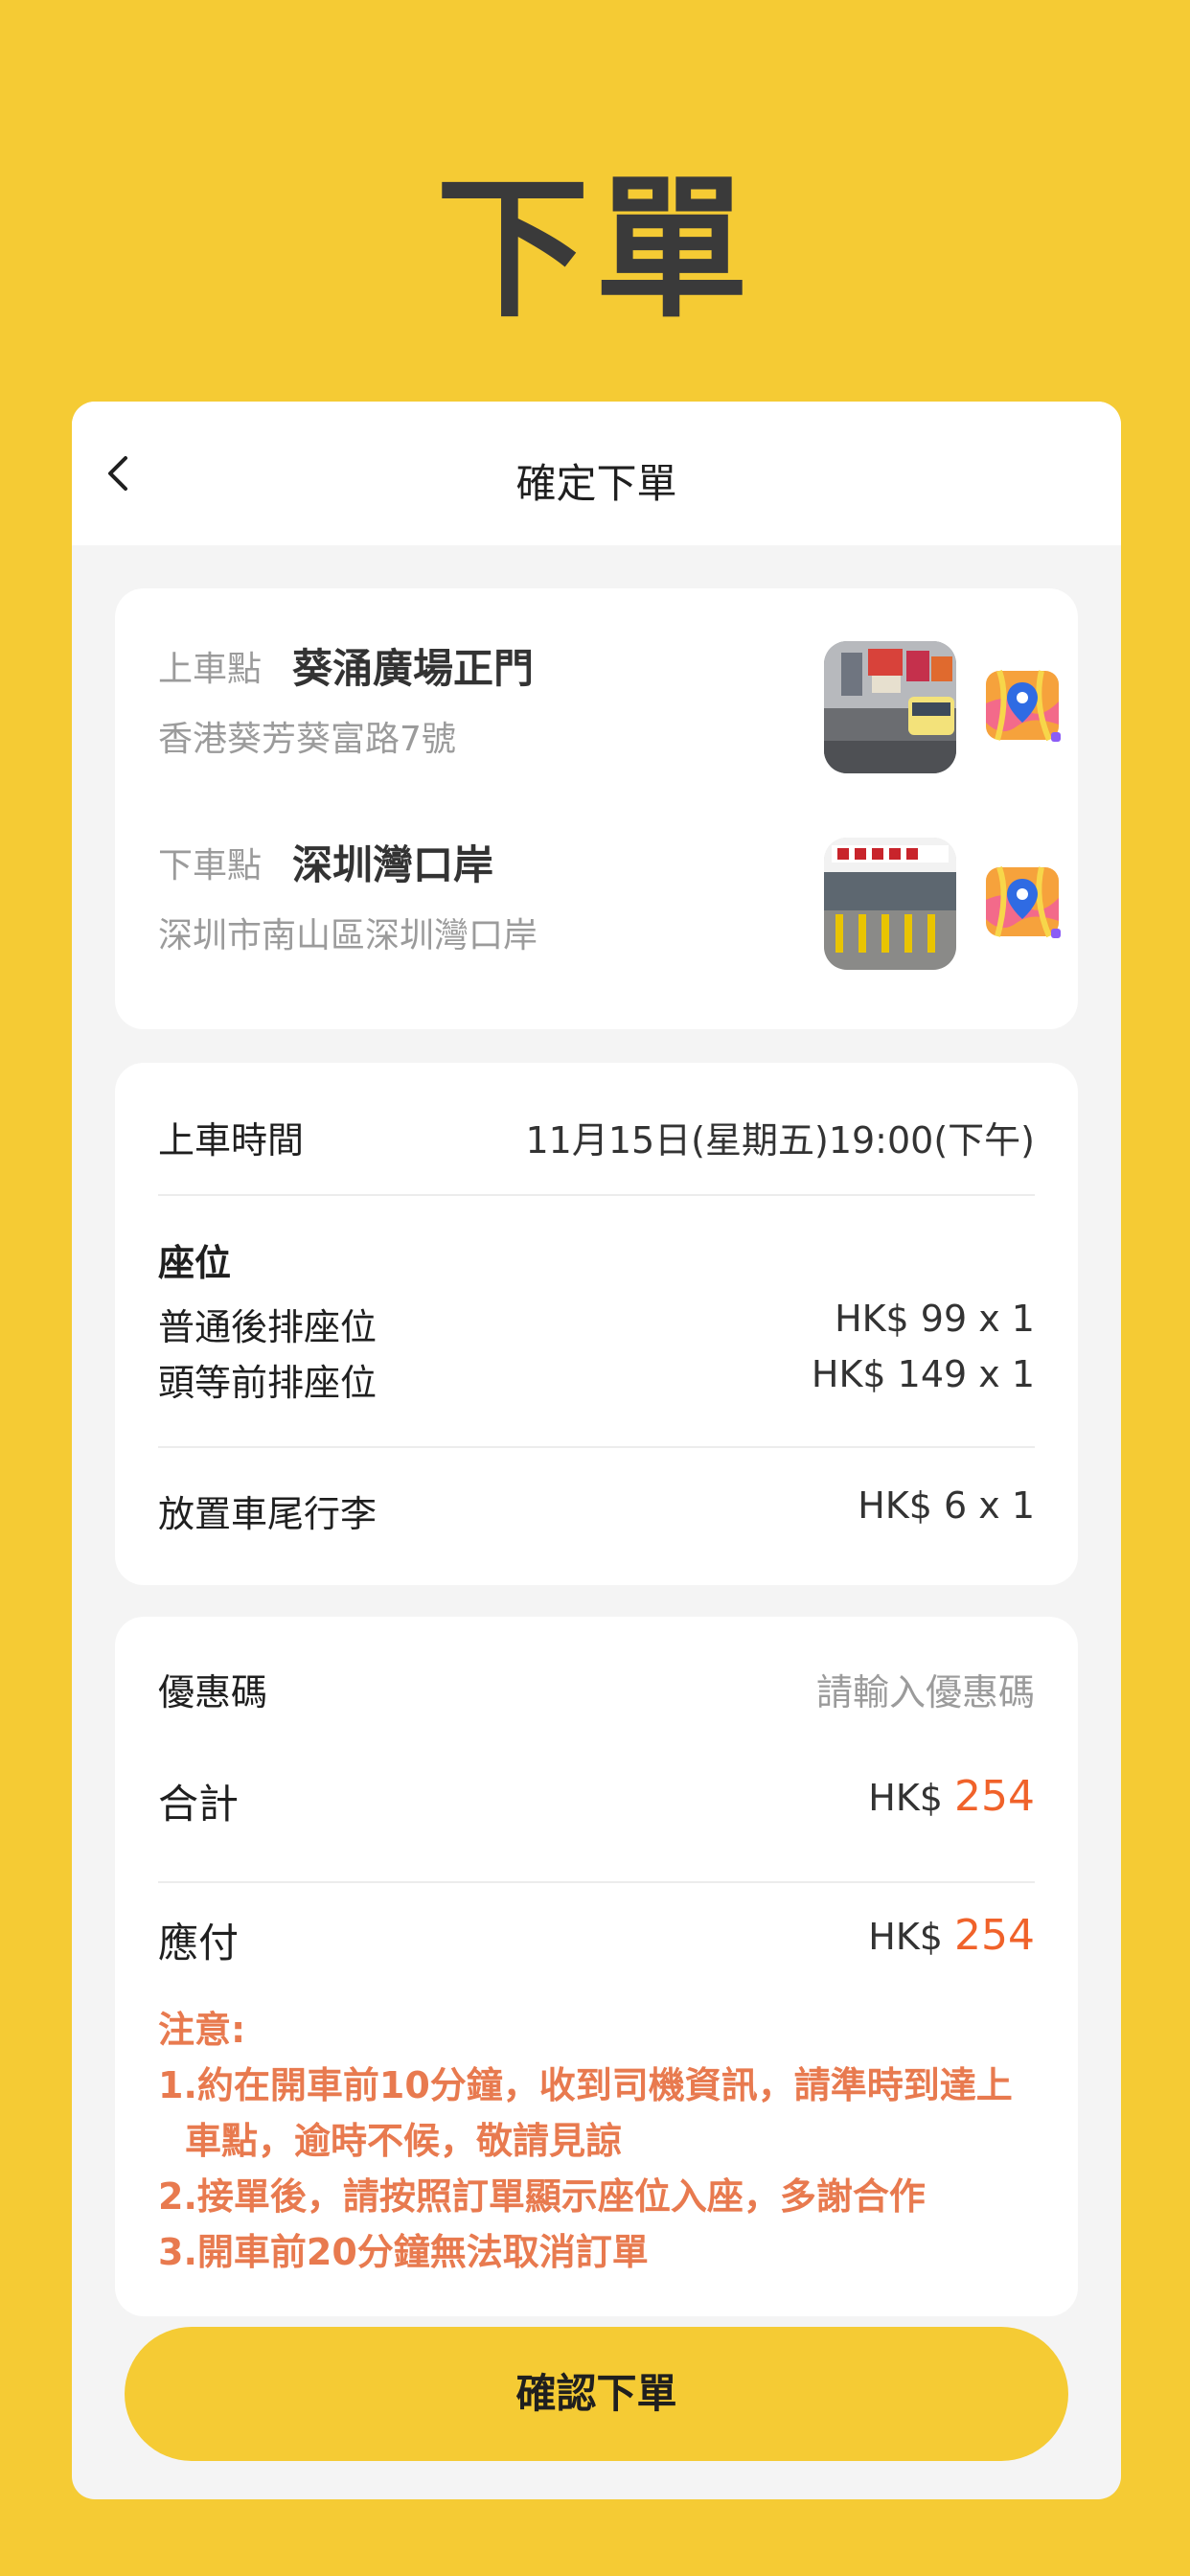 This screenshot has height=2576, width=1190. Describe the element at coordinates (780, 1140) in the screenshot. I see `pickup-time-value: 11月15日(星期五)19:00(下午)` at that location.